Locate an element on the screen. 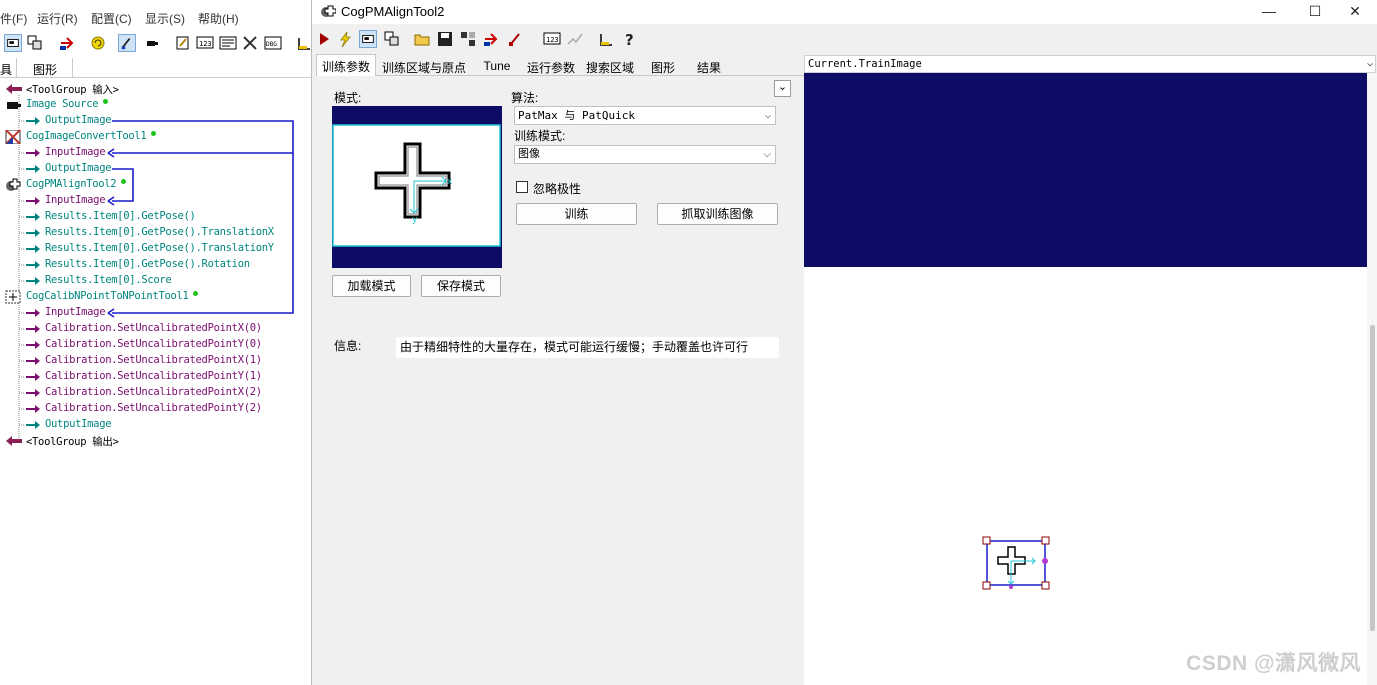  terminal-icon is located at coordinates (228, 43).